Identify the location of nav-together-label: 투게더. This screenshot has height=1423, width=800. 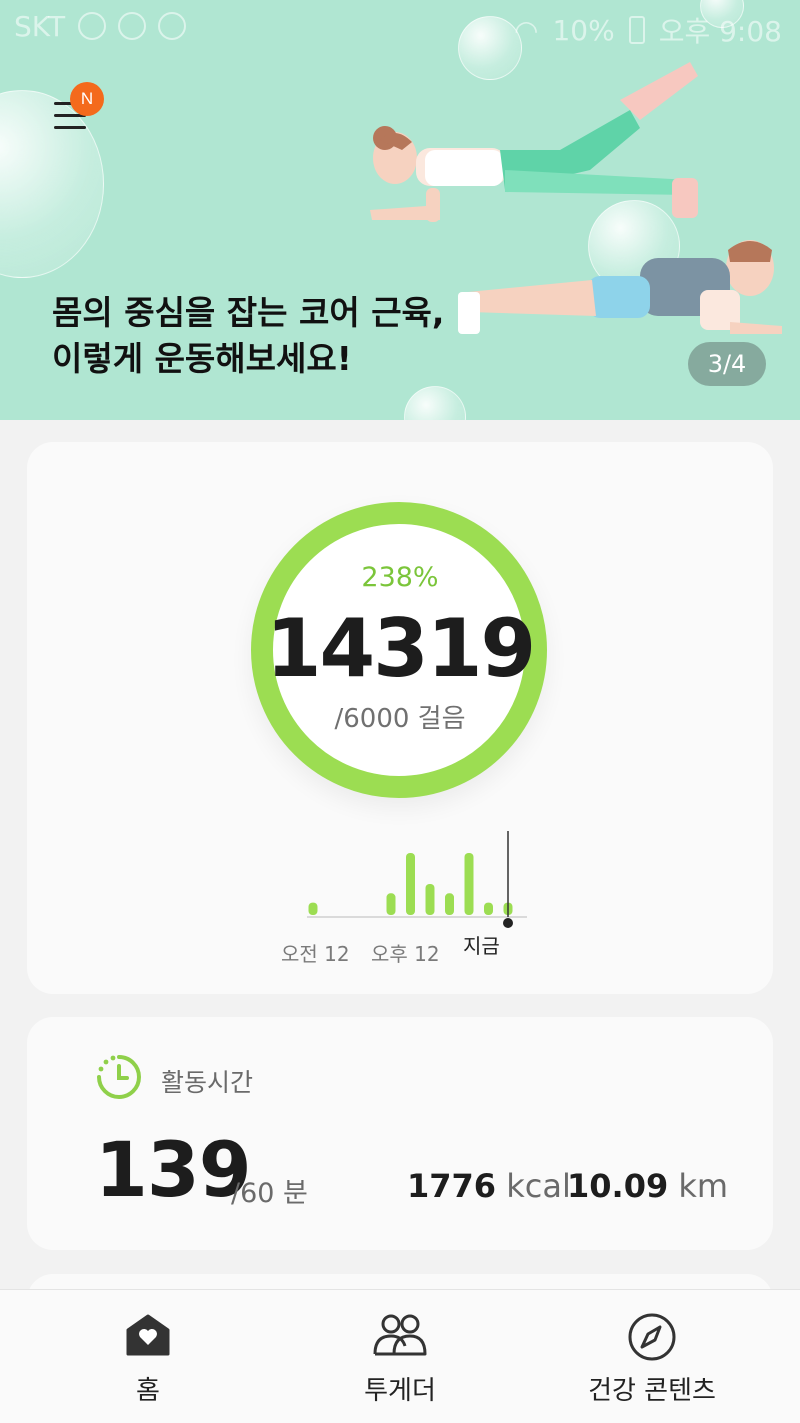
(400, 1391).